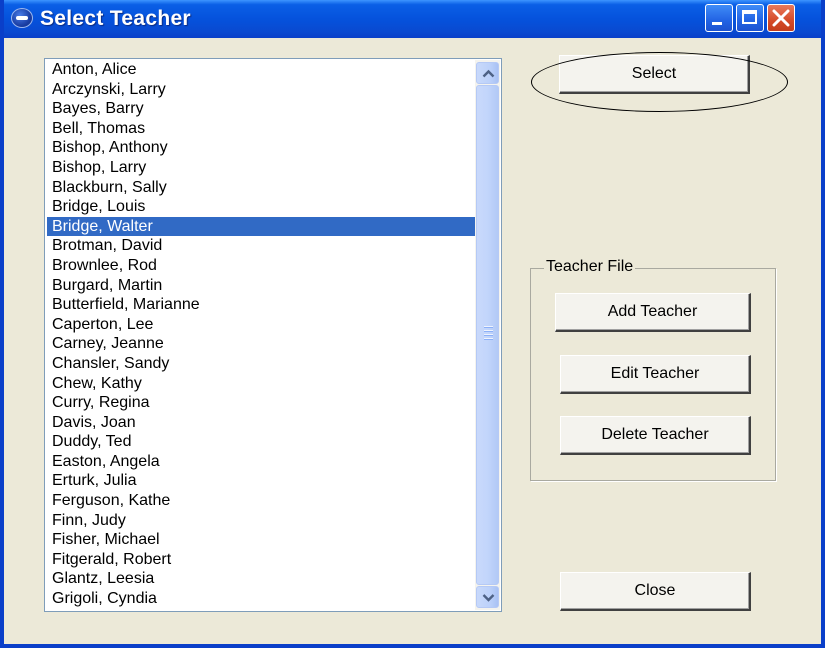  Describe the element at coordinates (261, 286) in the screenshot. I see `list-item: Burgard, Martin` at that location.